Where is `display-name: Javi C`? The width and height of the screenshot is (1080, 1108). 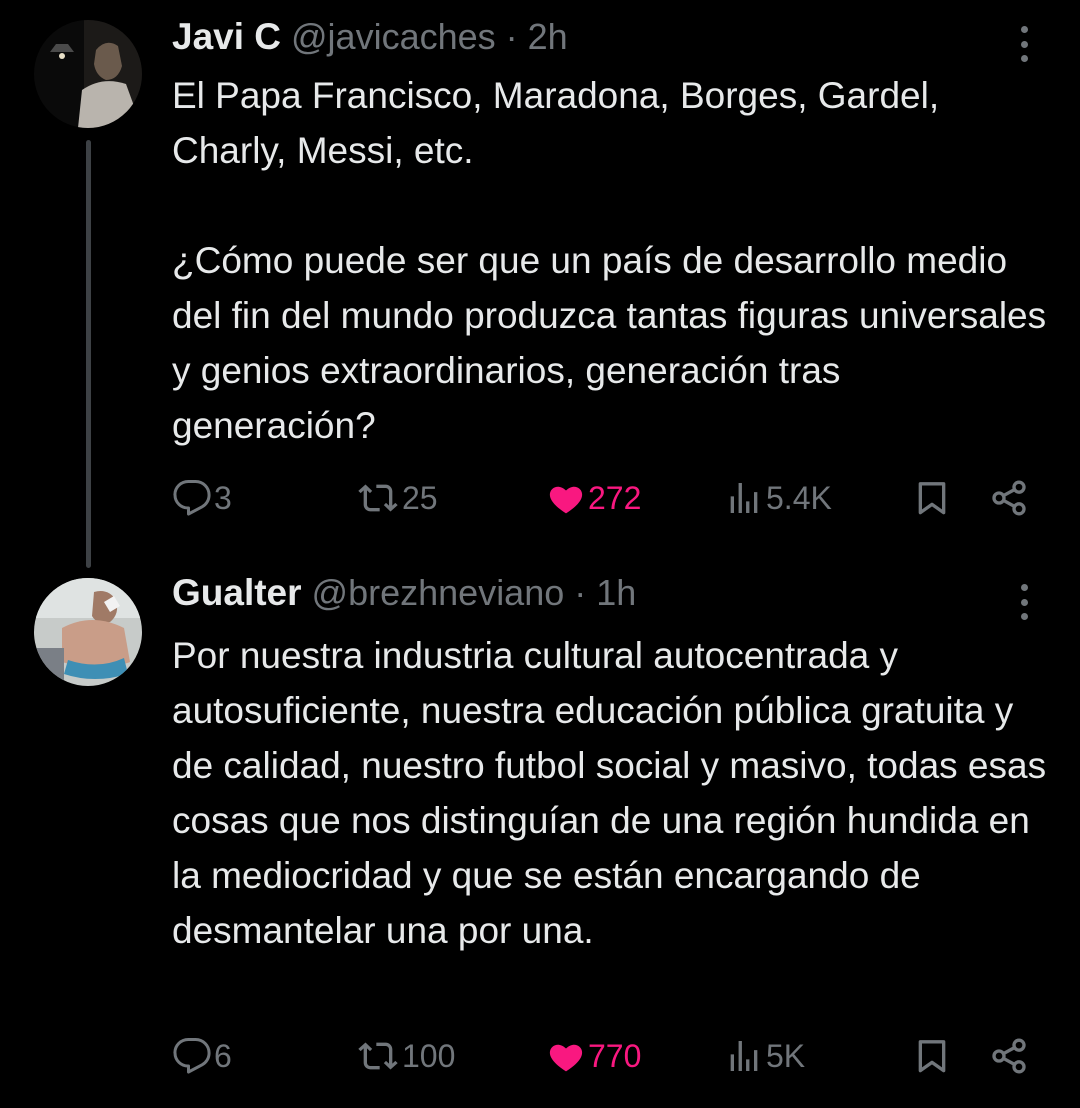 display-name: Javi C is located at coordinates (226, 37).